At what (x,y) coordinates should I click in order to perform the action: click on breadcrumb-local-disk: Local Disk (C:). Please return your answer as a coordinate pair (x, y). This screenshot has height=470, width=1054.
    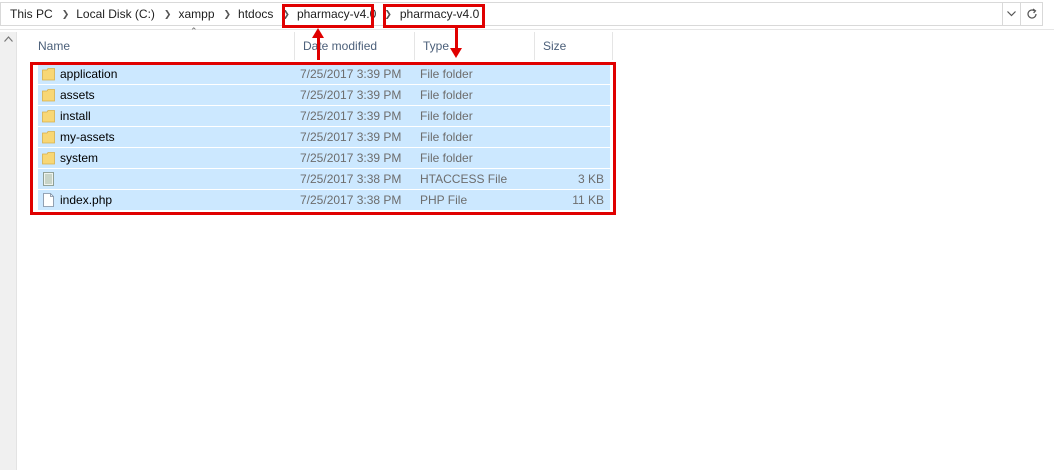
    Looking at the image, I should click on (115, 14).